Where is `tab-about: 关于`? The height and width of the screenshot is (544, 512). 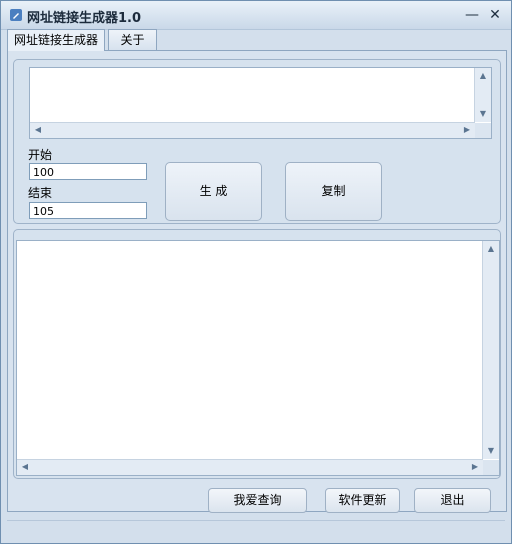
tab-about: 关于 is located at coordinates (132, 39).